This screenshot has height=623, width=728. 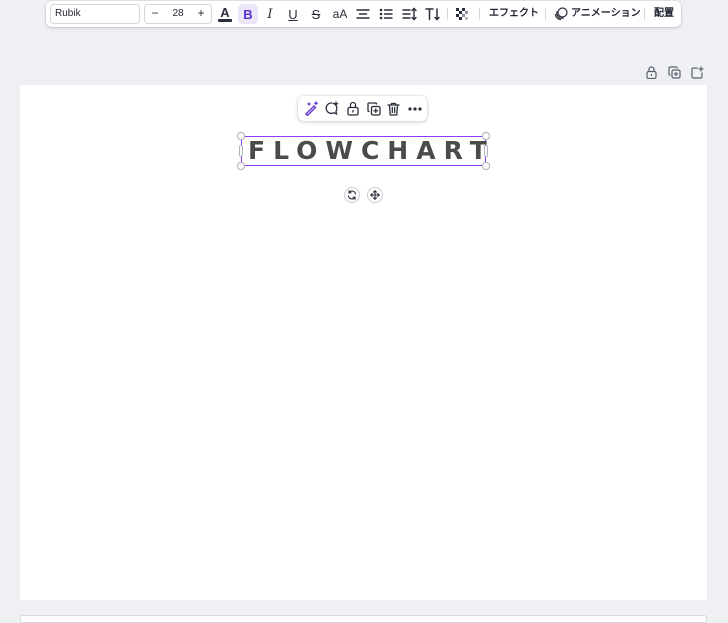 I want to click on rotate-icon, so click(x=352, y=195).